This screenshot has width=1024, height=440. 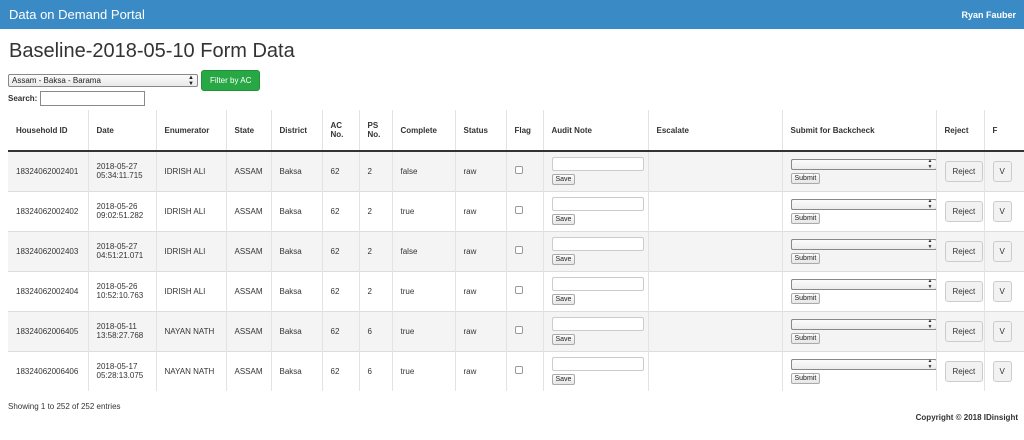 I want to click on column-header-district: District, so click(x=297, y=131).